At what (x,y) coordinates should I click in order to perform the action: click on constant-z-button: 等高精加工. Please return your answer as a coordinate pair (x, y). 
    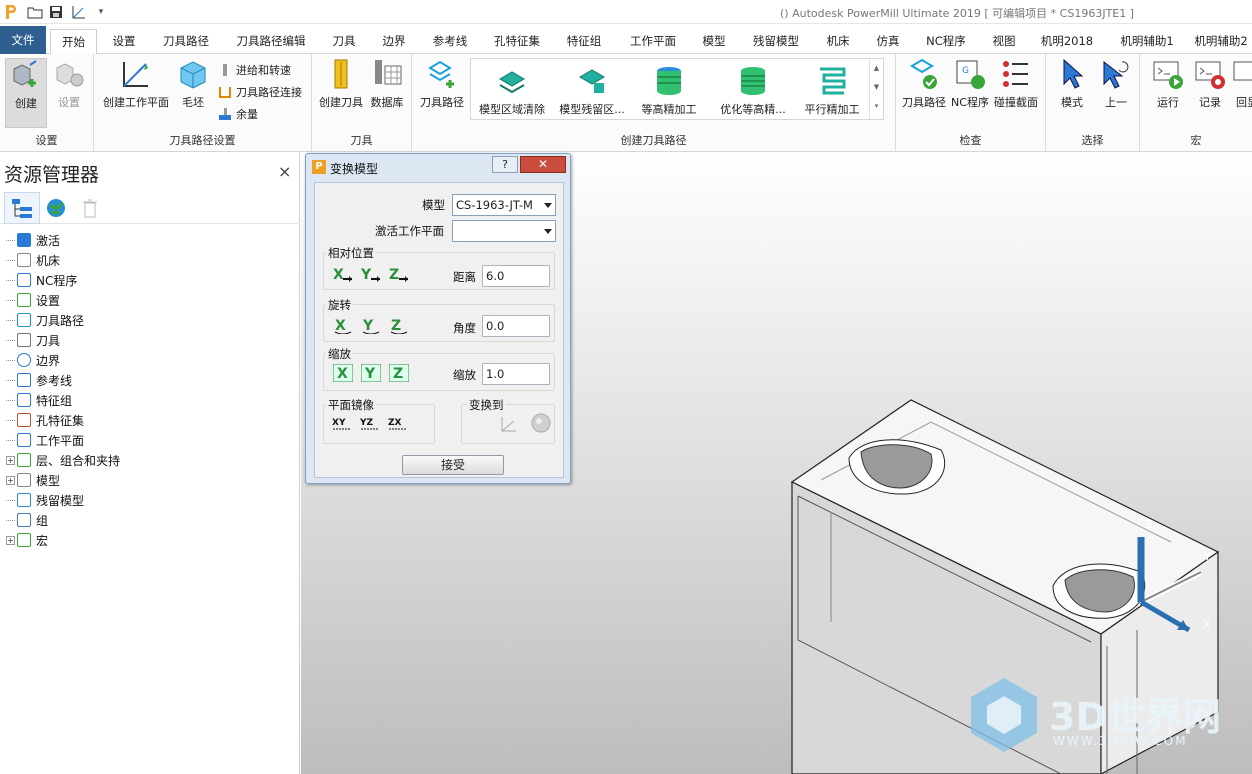
    Looking at the image, I should click on (669, 91).